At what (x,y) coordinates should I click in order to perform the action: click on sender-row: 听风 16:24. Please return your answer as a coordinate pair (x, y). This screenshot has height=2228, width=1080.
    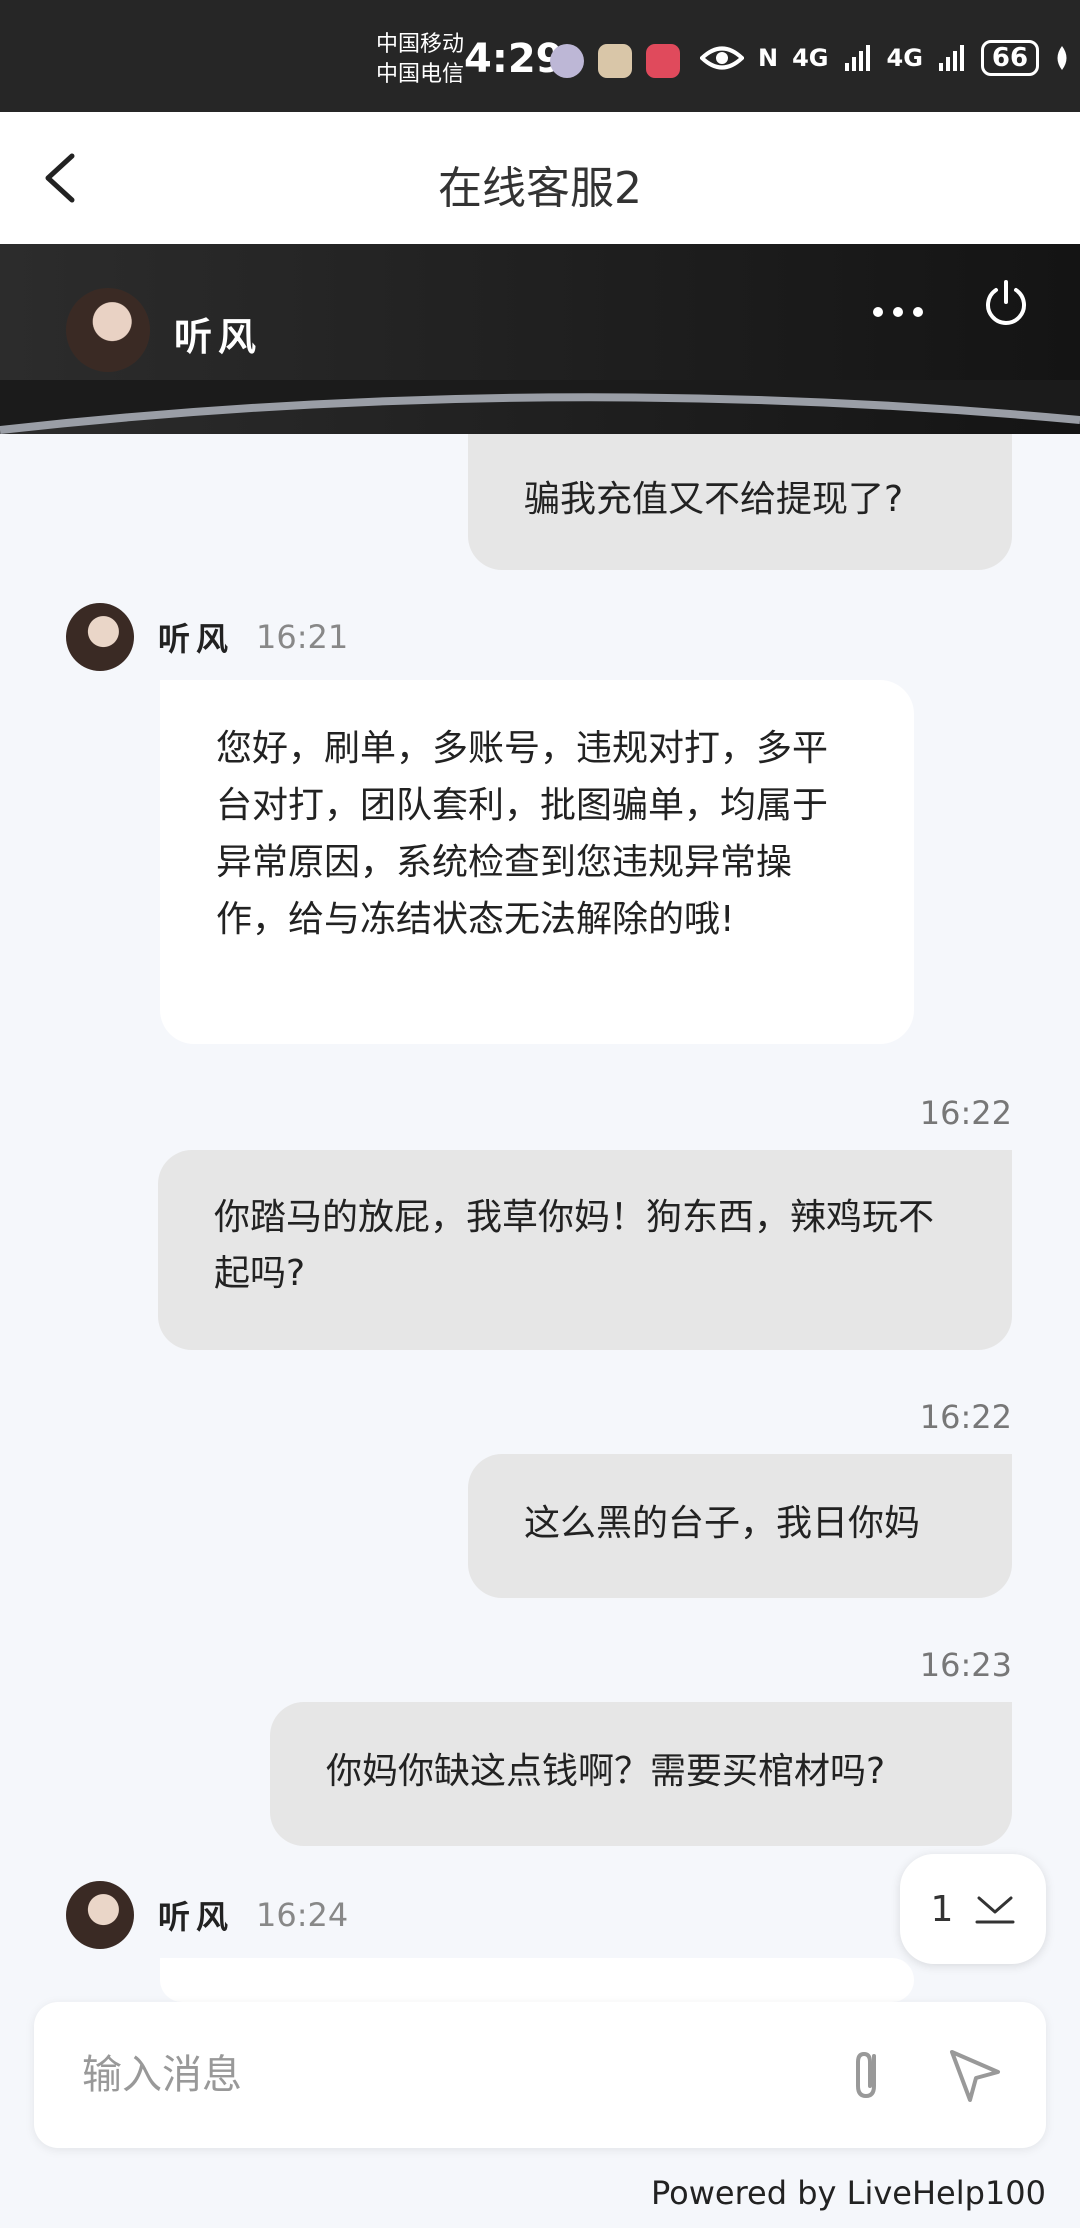
    Looking at the image, I should click on (207, 1915).